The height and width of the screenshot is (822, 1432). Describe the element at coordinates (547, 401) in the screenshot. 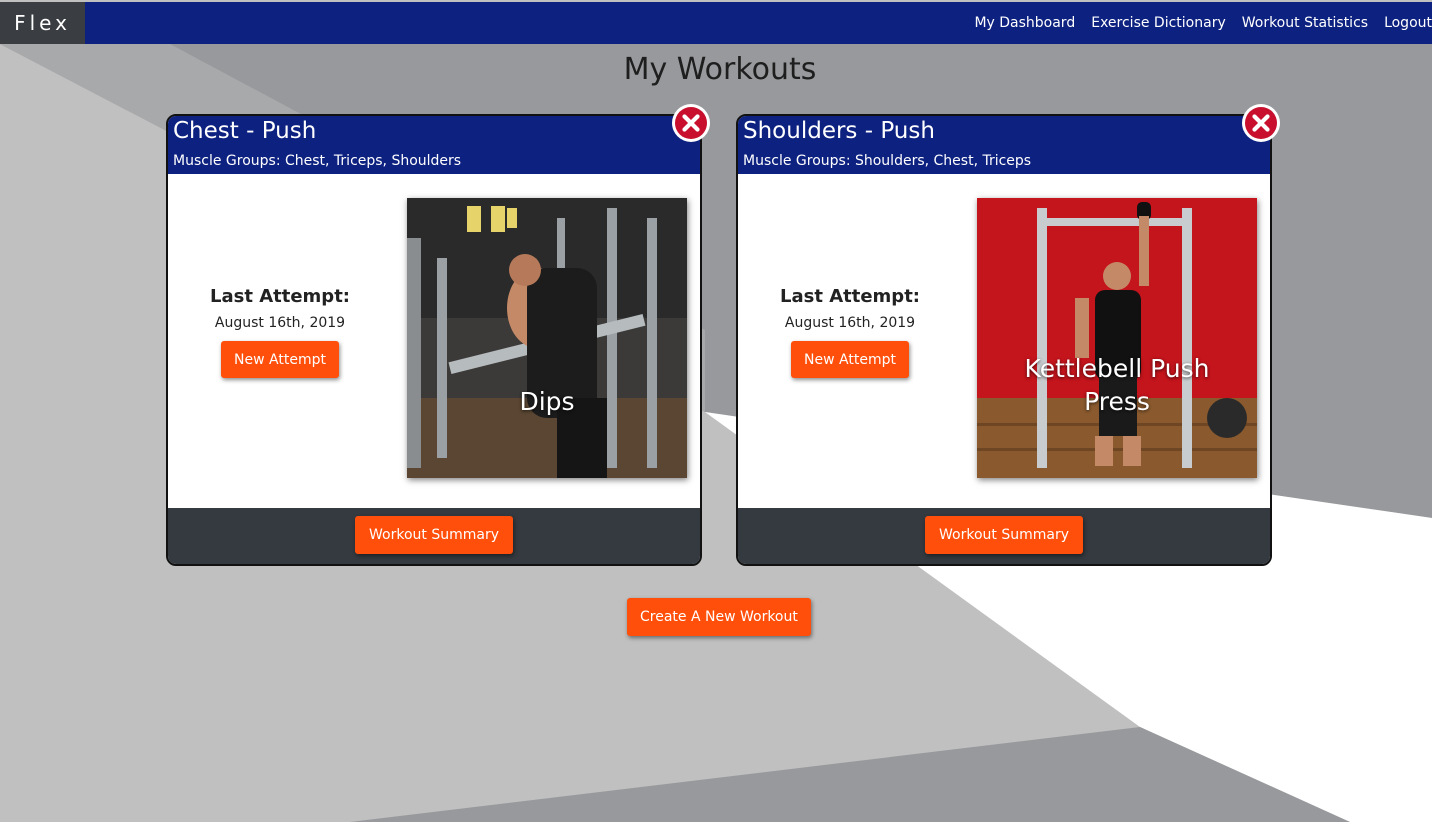

I see `exercise-name: Dips` at that location.